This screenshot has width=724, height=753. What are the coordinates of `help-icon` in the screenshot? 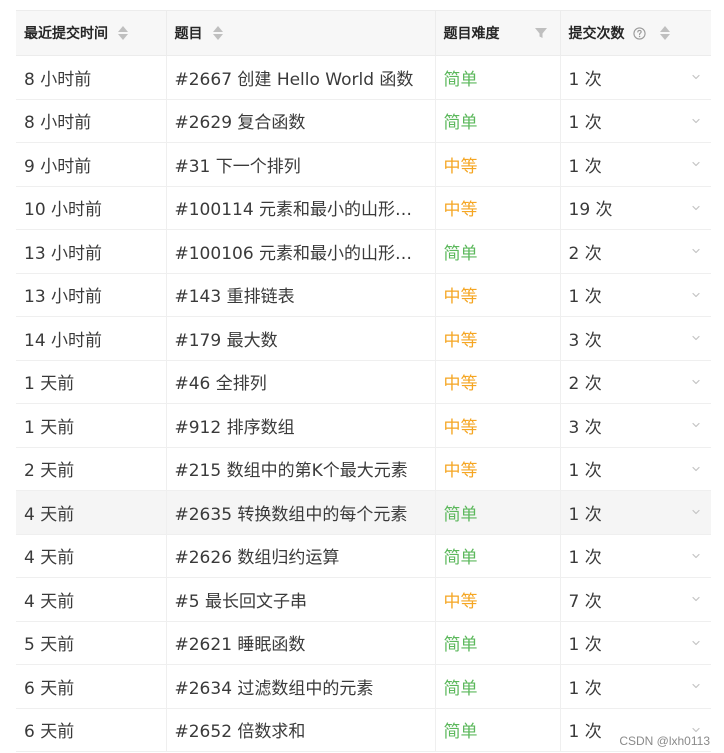 It's located at (639, 33).